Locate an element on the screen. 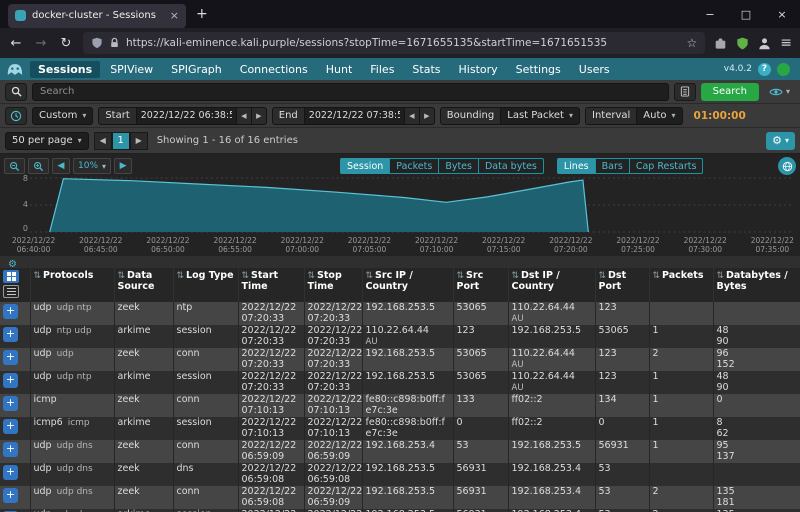 Image resolution: width=800 pixels, height=512 pixels. src-port-value: 56931 is located at coordinates (472, 491).